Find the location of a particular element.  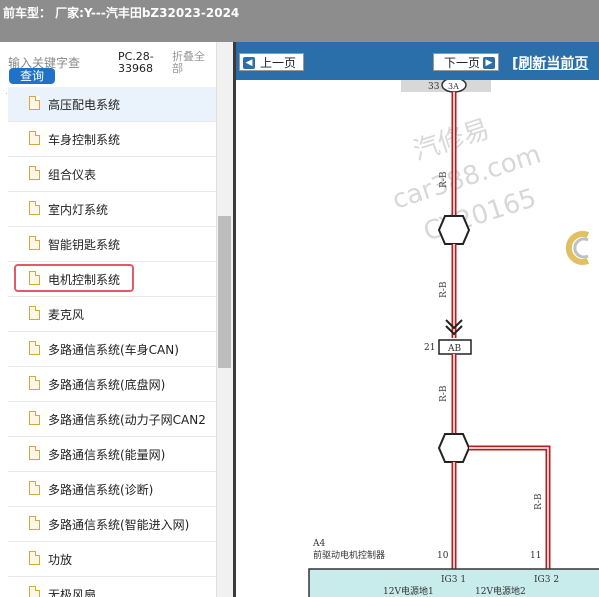

tree-item-mux-powertrain-can2: 多路通信系统(动力子网CAN2 is located at coordinates (112, 419).